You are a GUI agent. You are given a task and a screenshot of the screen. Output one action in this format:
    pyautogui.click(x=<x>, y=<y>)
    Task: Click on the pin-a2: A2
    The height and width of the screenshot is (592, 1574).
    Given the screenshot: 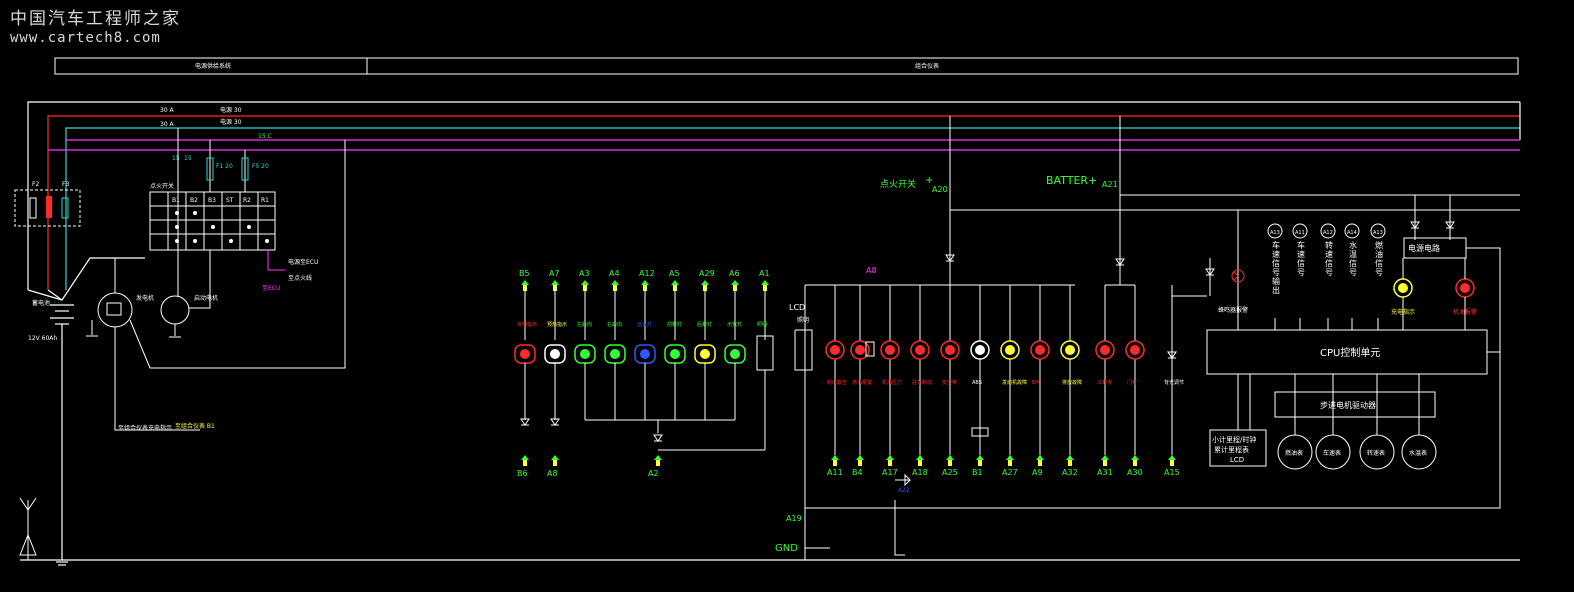 What is the action you would take?
    pyautogui.click(x=653, y=473)
    